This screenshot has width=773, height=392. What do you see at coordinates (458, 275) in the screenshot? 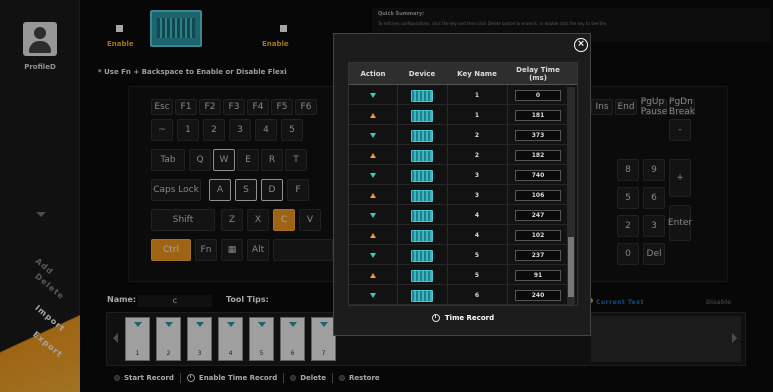
I see `table-row: 5 91` at bounding box center [458, 275].